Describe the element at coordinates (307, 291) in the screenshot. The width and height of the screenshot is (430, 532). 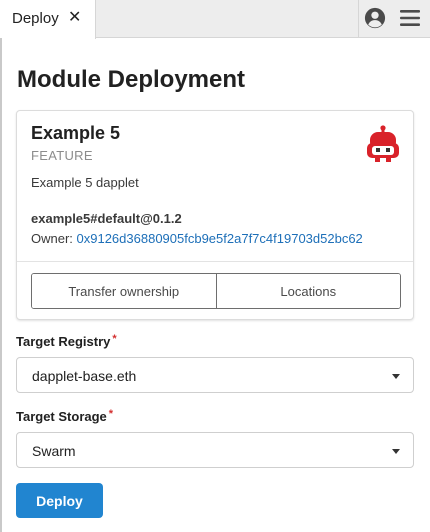
I see `locations-button: Locations` at that location.